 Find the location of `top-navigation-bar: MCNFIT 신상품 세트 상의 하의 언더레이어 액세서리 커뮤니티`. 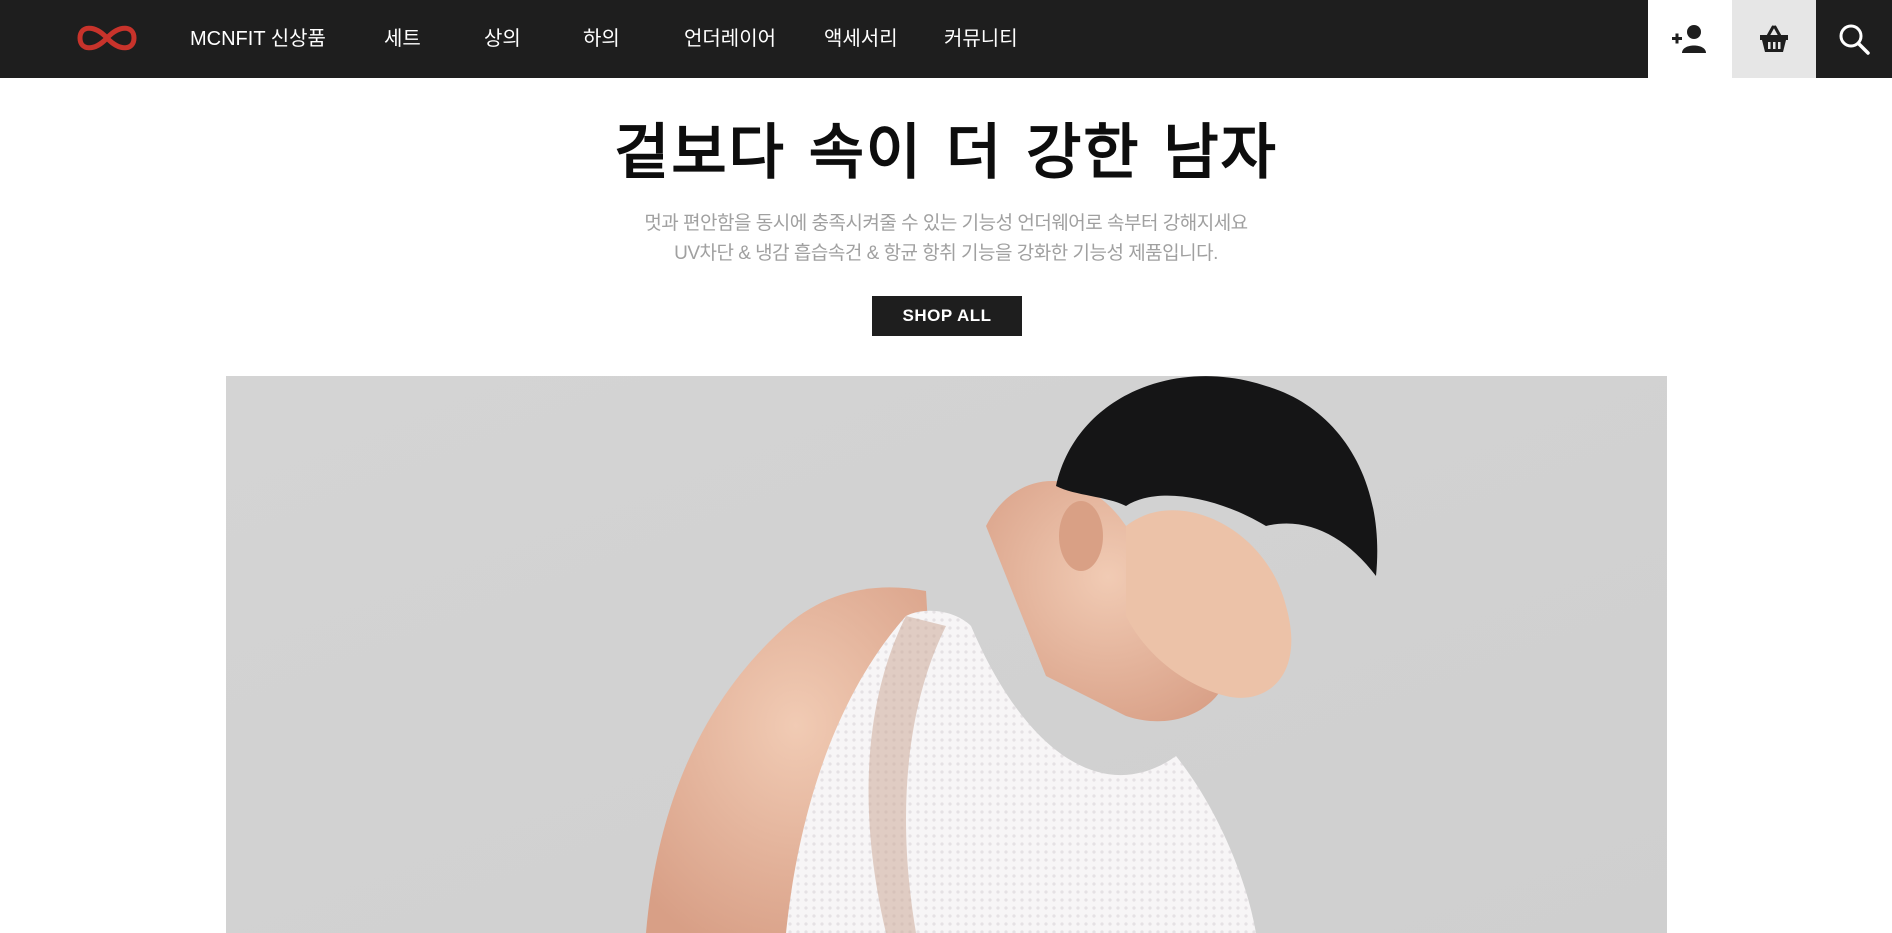

top-navigation-bar: MCNFIT 신상품 세트 상의 하의 언더레이어 액세서리 커뮤니티 is located at coordinates (946, 39).